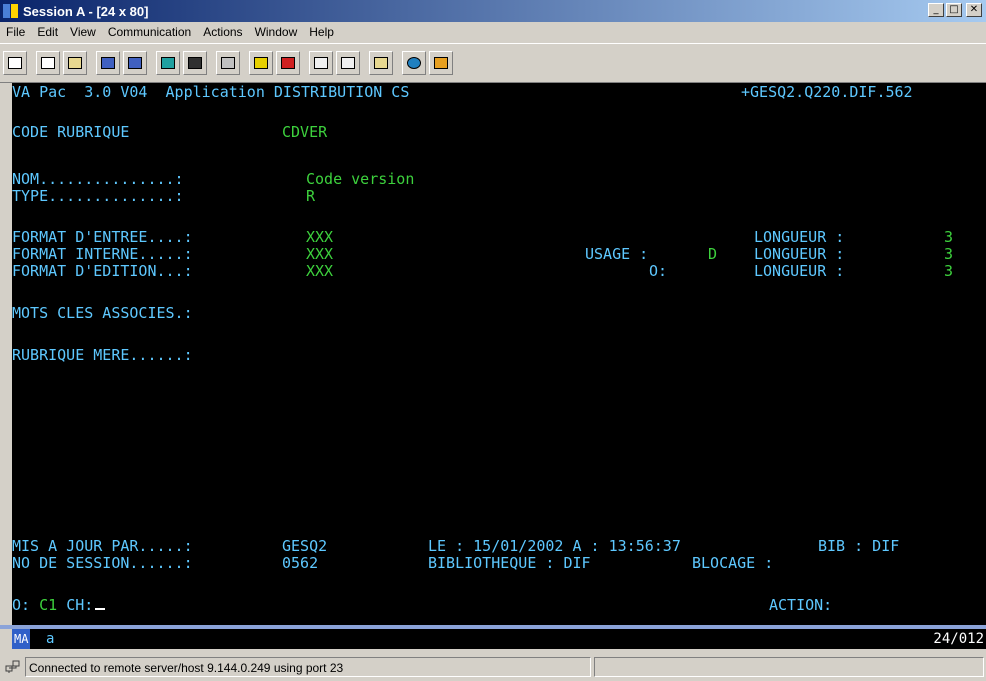 Image resolution: width=986 pixels, height=681 pixels. Describe the element at coordinates (949, 237) in the screenshot. I see `longueur-value-1: 3` at that location.